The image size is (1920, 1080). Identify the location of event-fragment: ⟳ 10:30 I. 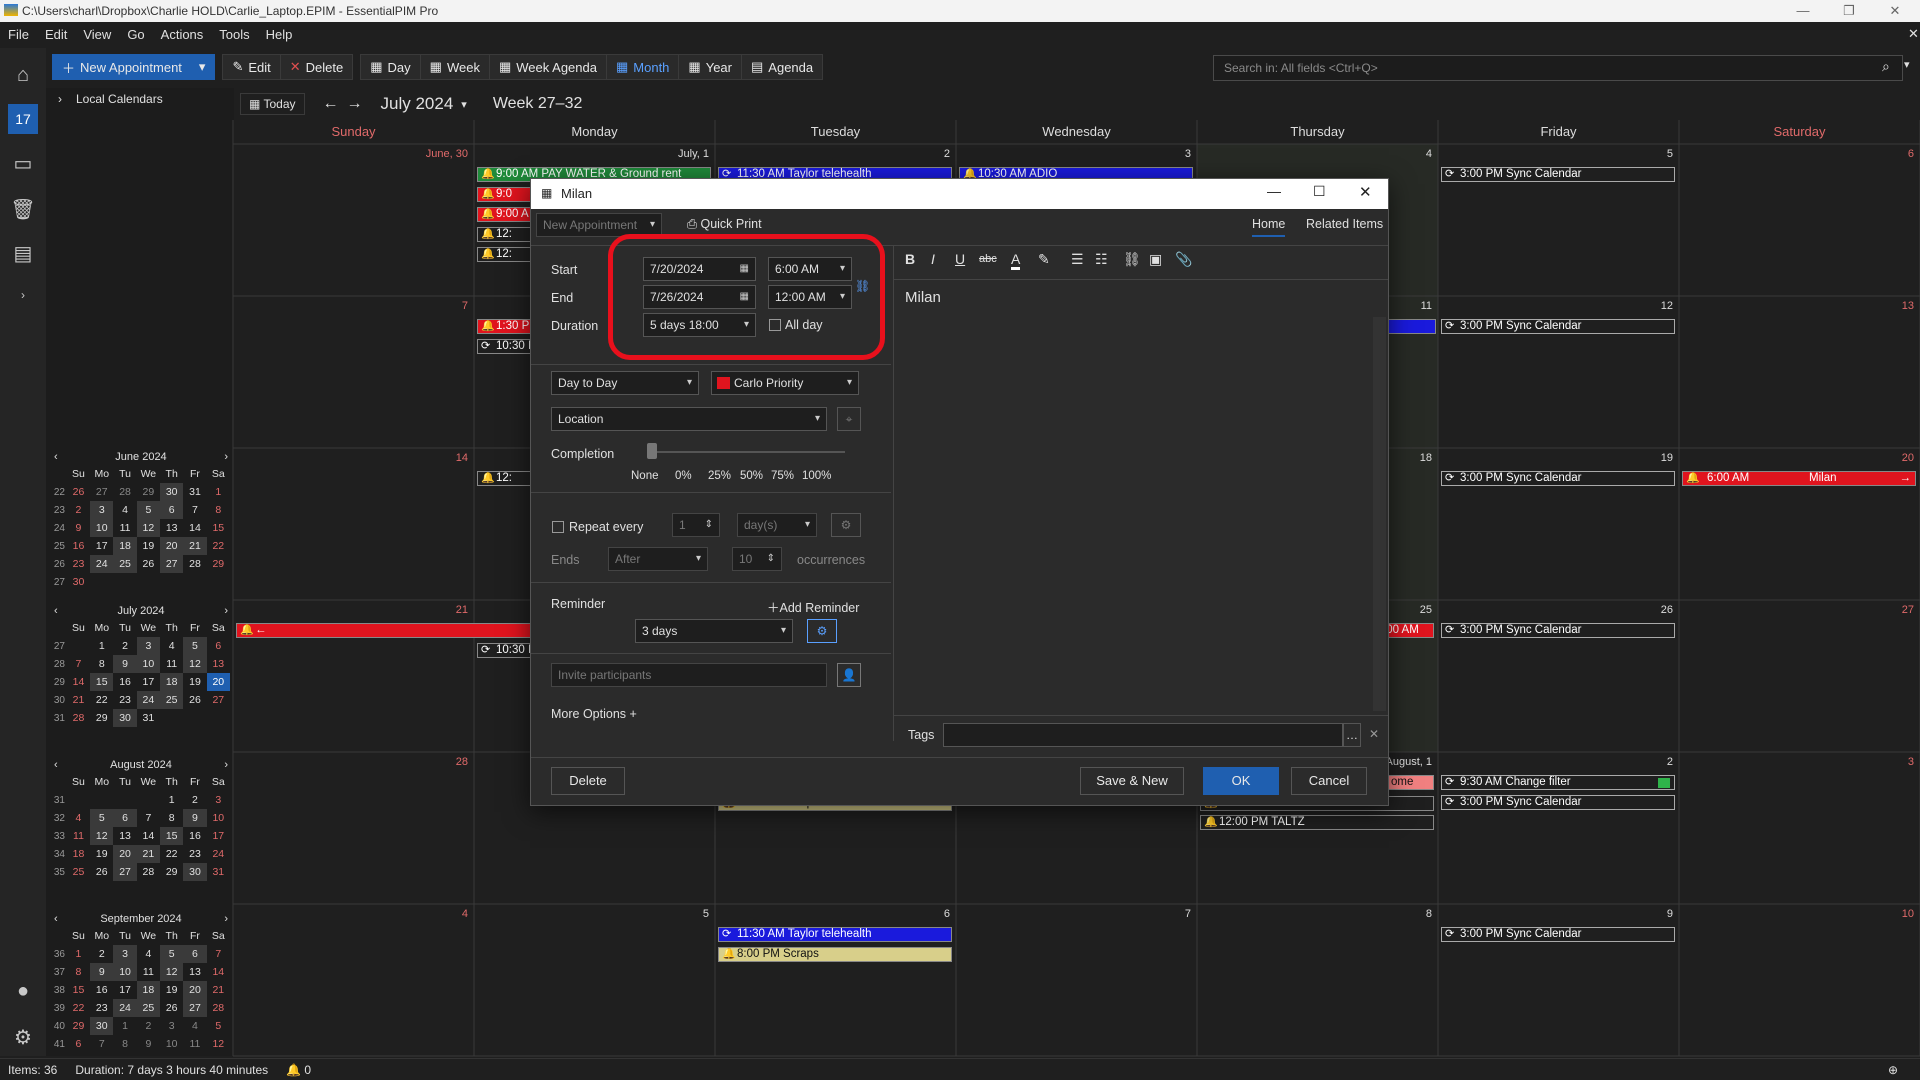
(505, 650).